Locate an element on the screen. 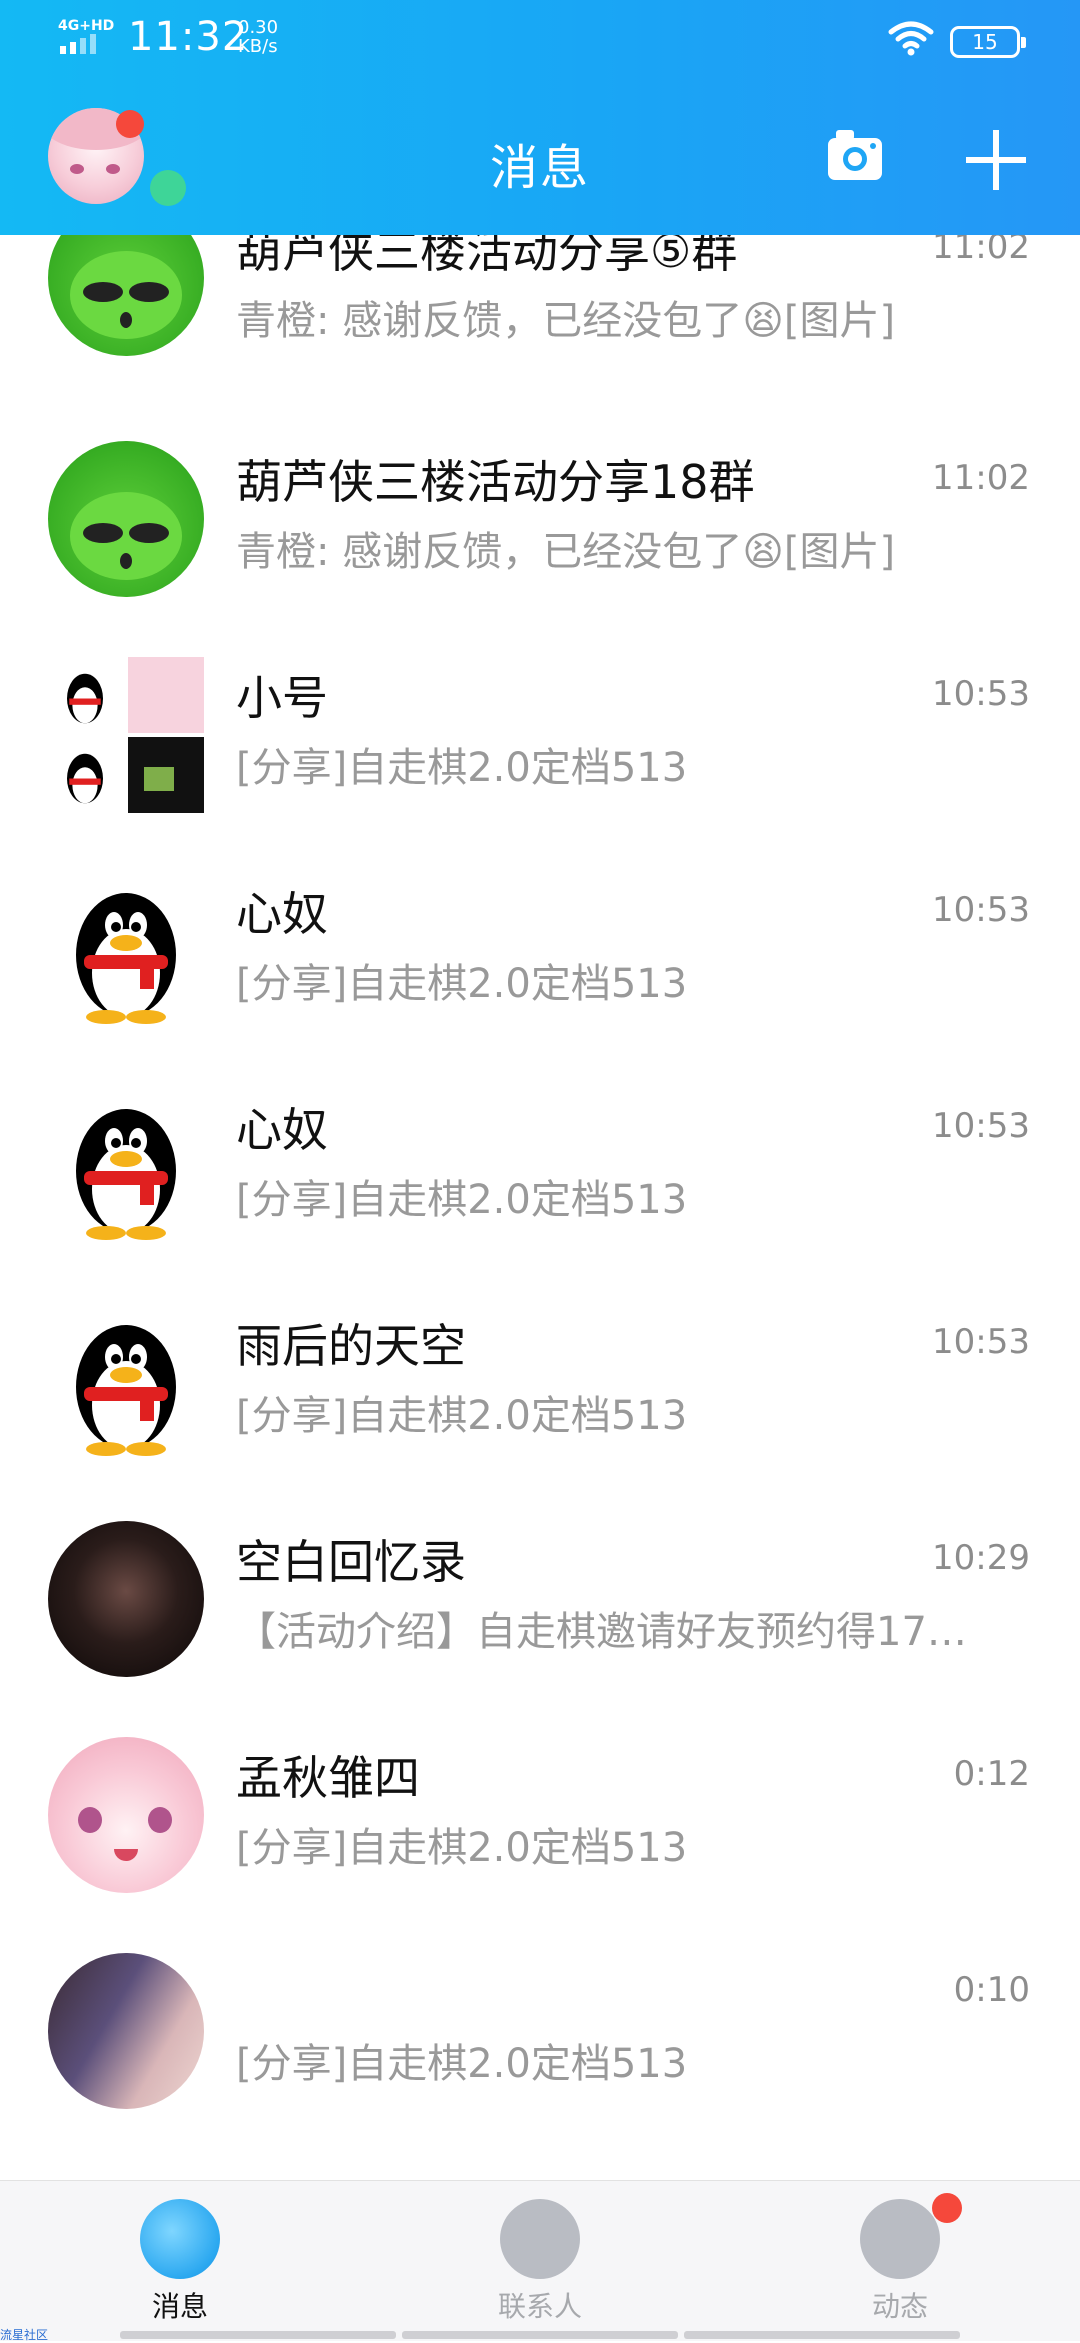 The width and height of the screenshot is (1080, 2343). page-title: 消息 is located at coordinates (539, 168).